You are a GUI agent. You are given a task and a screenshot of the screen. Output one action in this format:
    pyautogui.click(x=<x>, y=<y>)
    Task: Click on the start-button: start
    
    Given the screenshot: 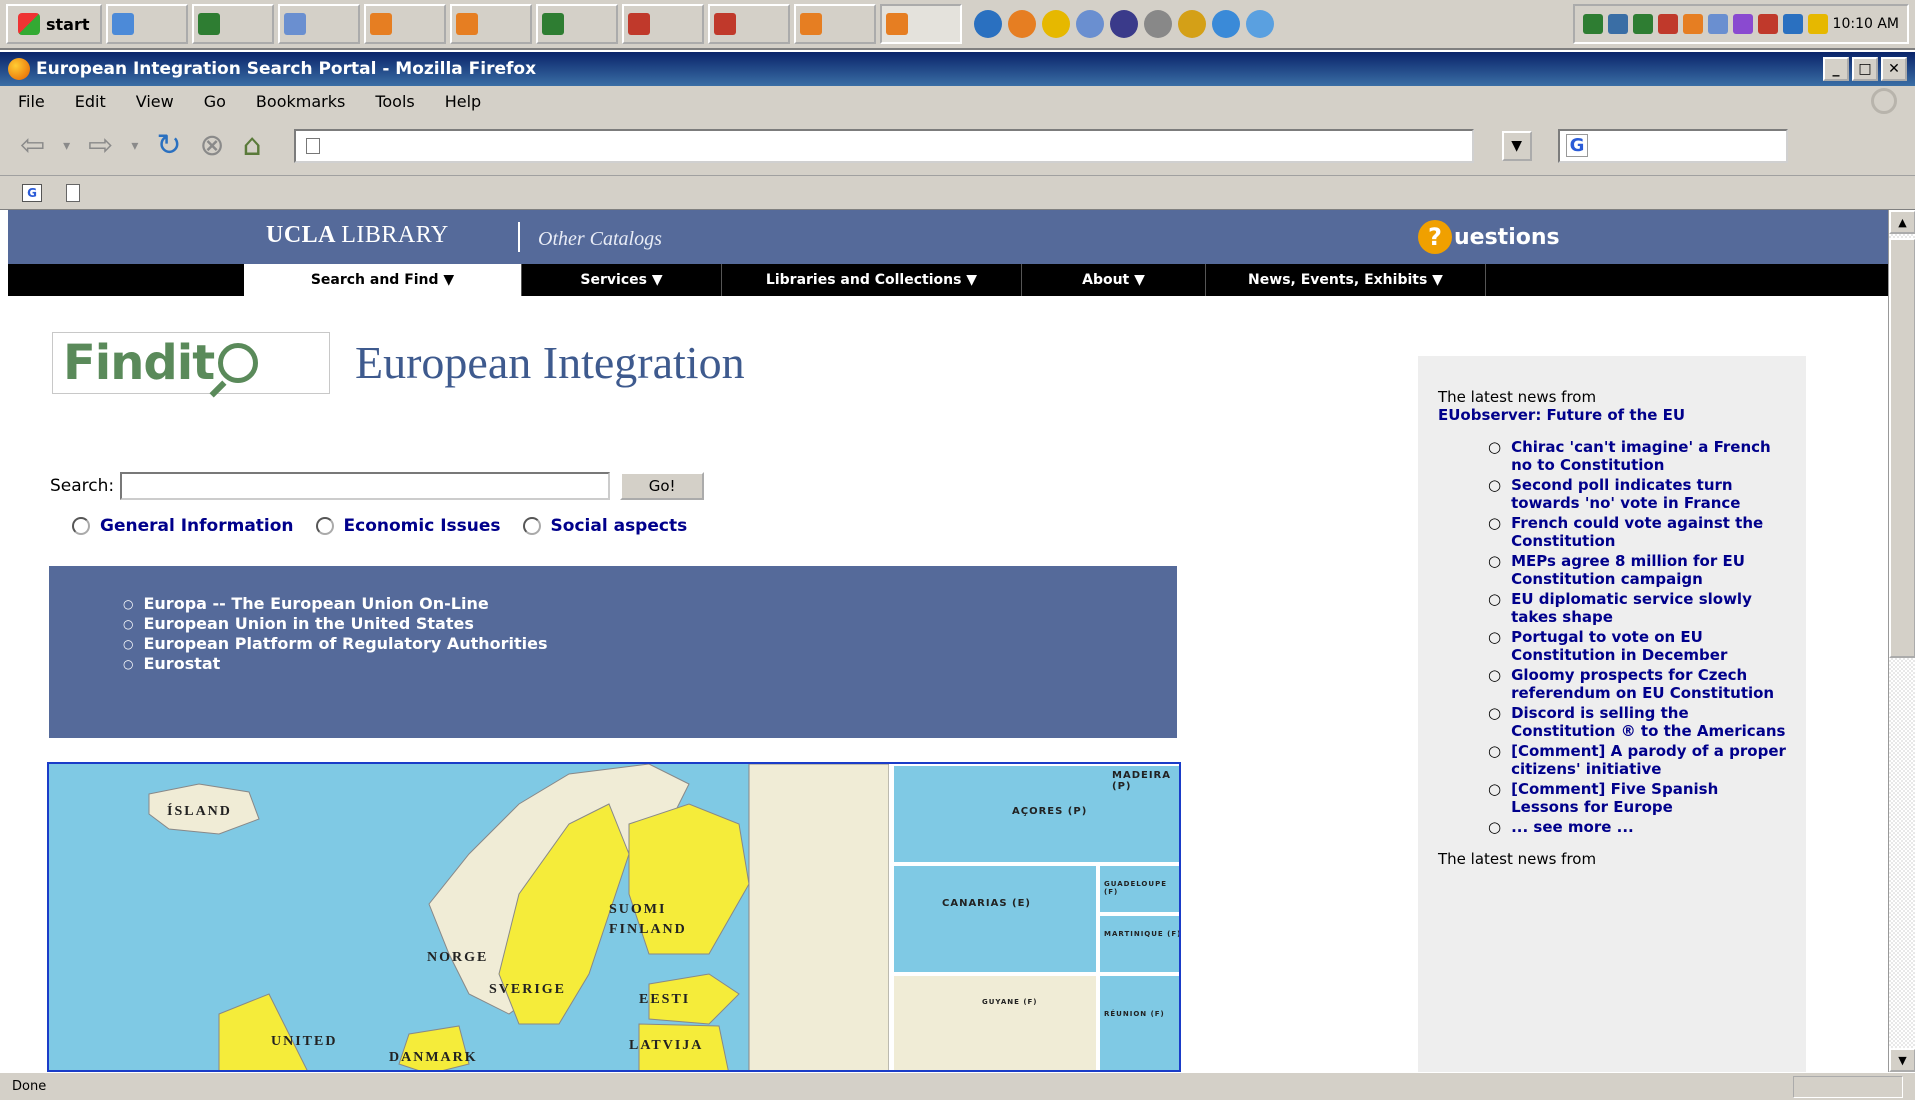 What is the action you would take?
    pyautogui.click(x=54, y=24)
    